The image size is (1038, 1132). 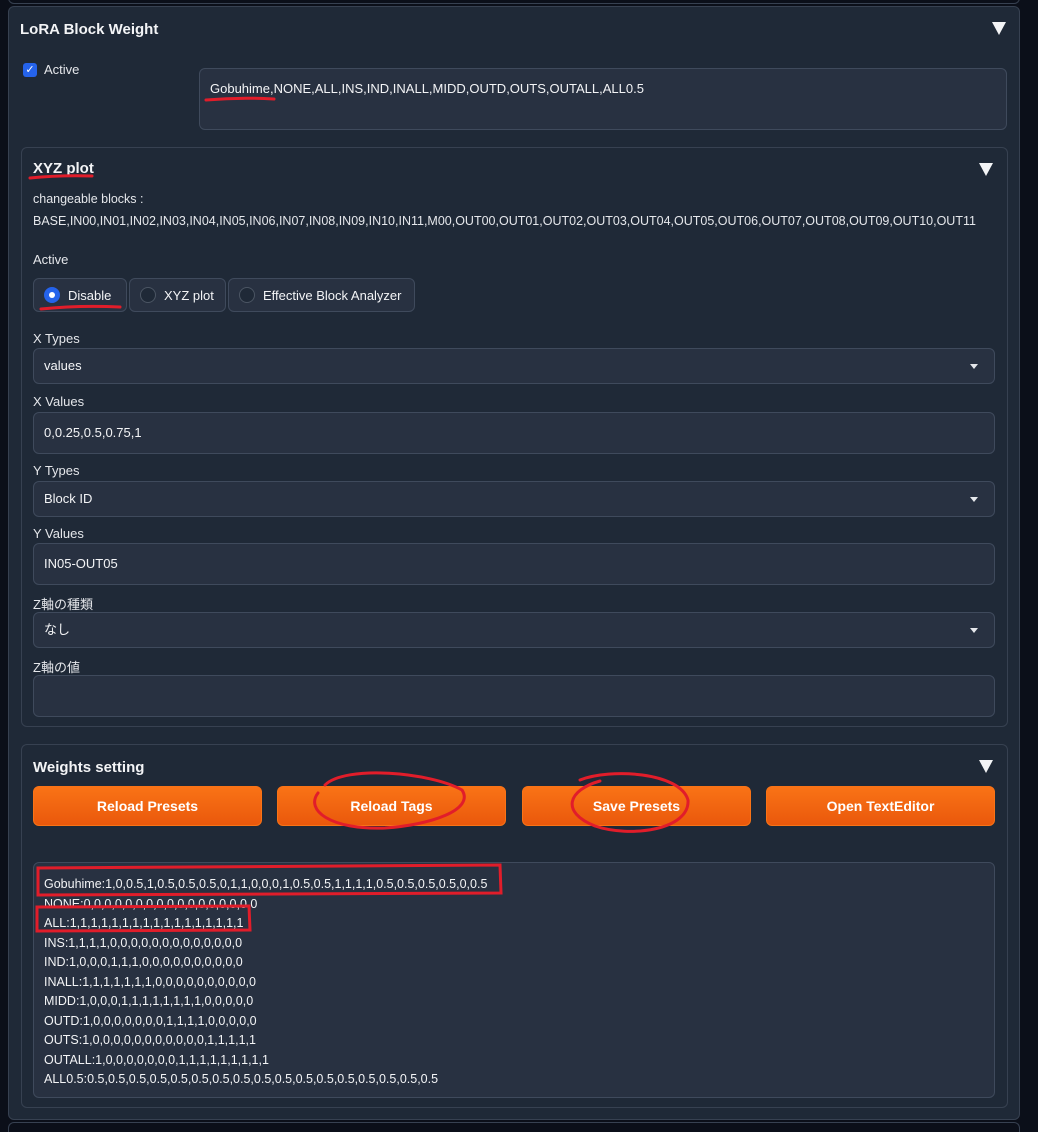 What do you see at coordinates (58, 533) in the screenshot?
I see `y-values-label: Y Values` at bounding box center [58, 533].